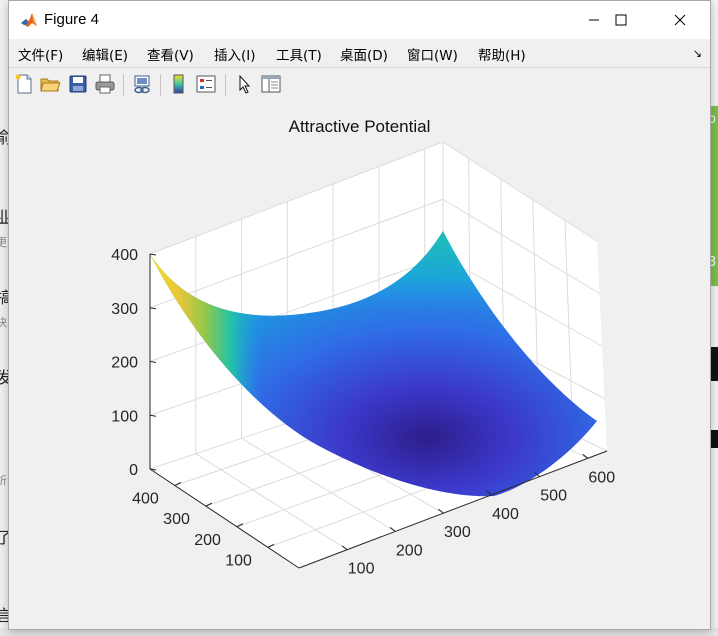 The width and height of the screenshot is (718, 636). I want to click on menu-edit: 编辑(E), so click(105, 54).